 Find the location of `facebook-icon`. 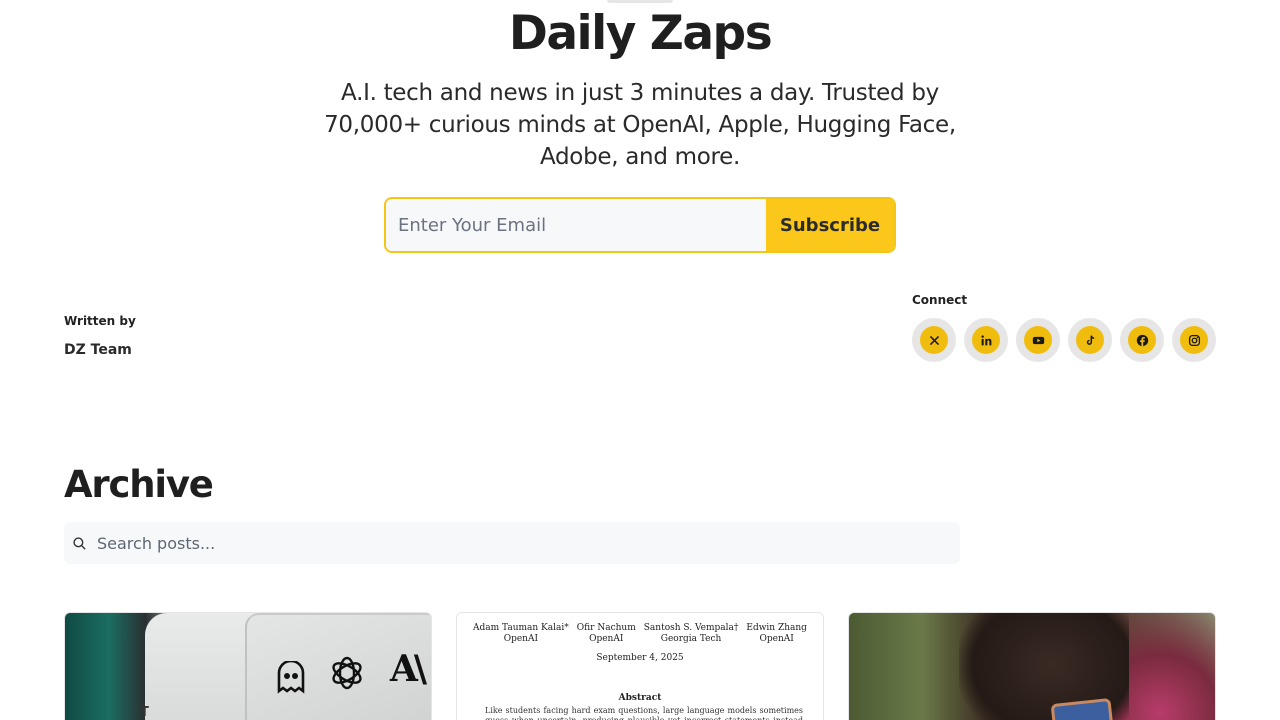

facebook-icon is located at coordinates (1142, 340).